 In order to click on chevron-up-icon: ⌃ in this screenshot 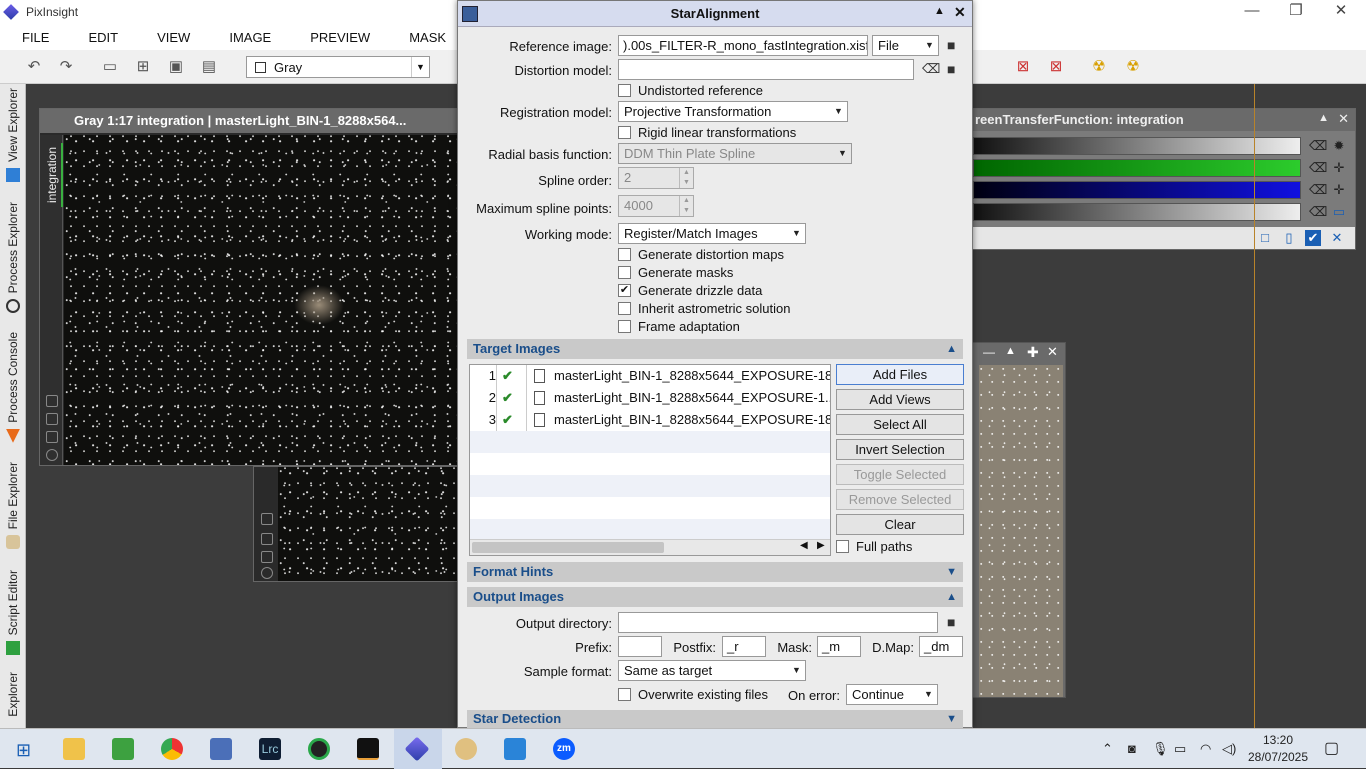, I will do `click(1107, 749)`.